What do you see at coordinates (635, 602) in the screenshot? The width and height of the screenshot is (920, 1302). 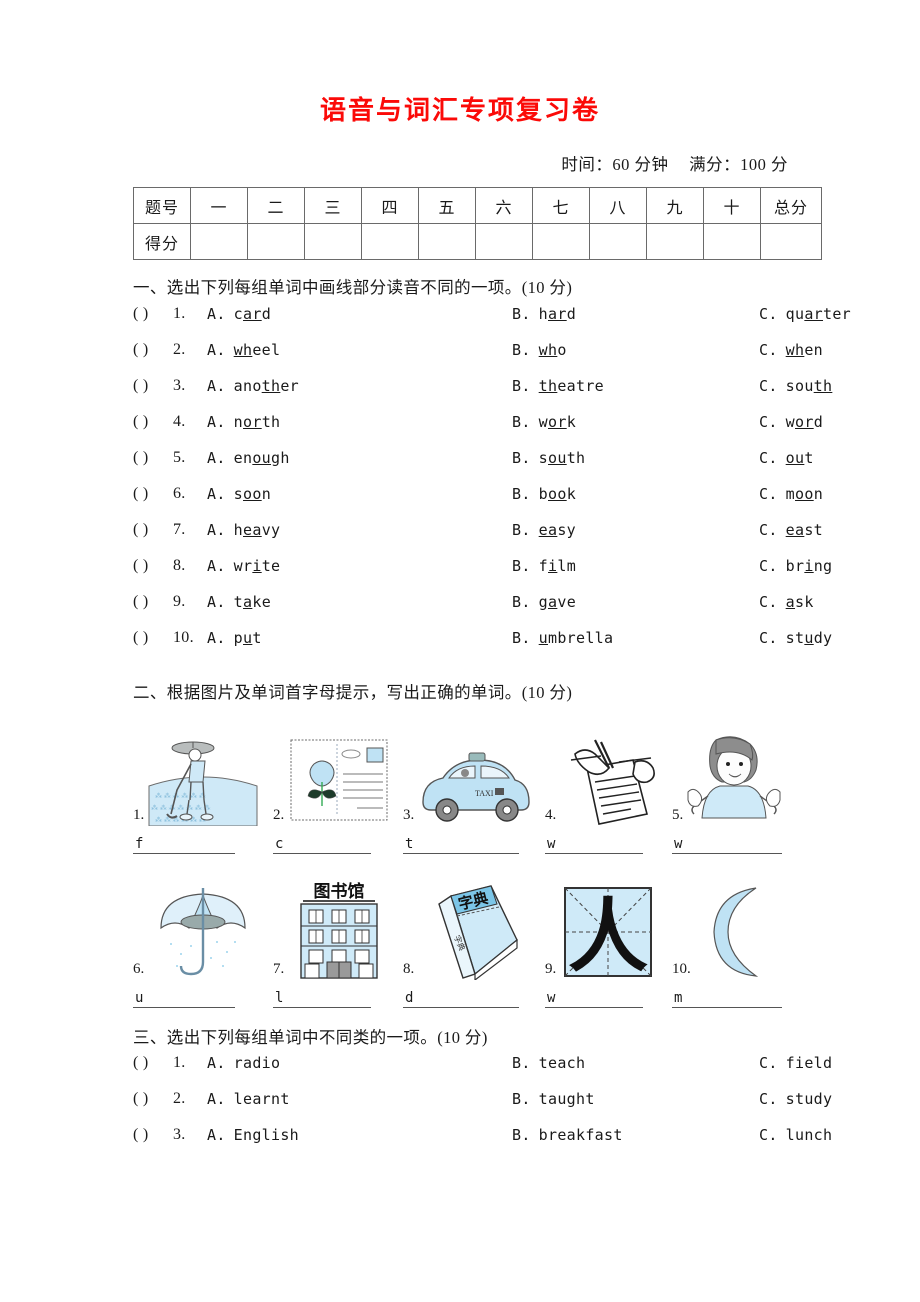 I see `option-b: B. gave` at bounding box center [635, 602].